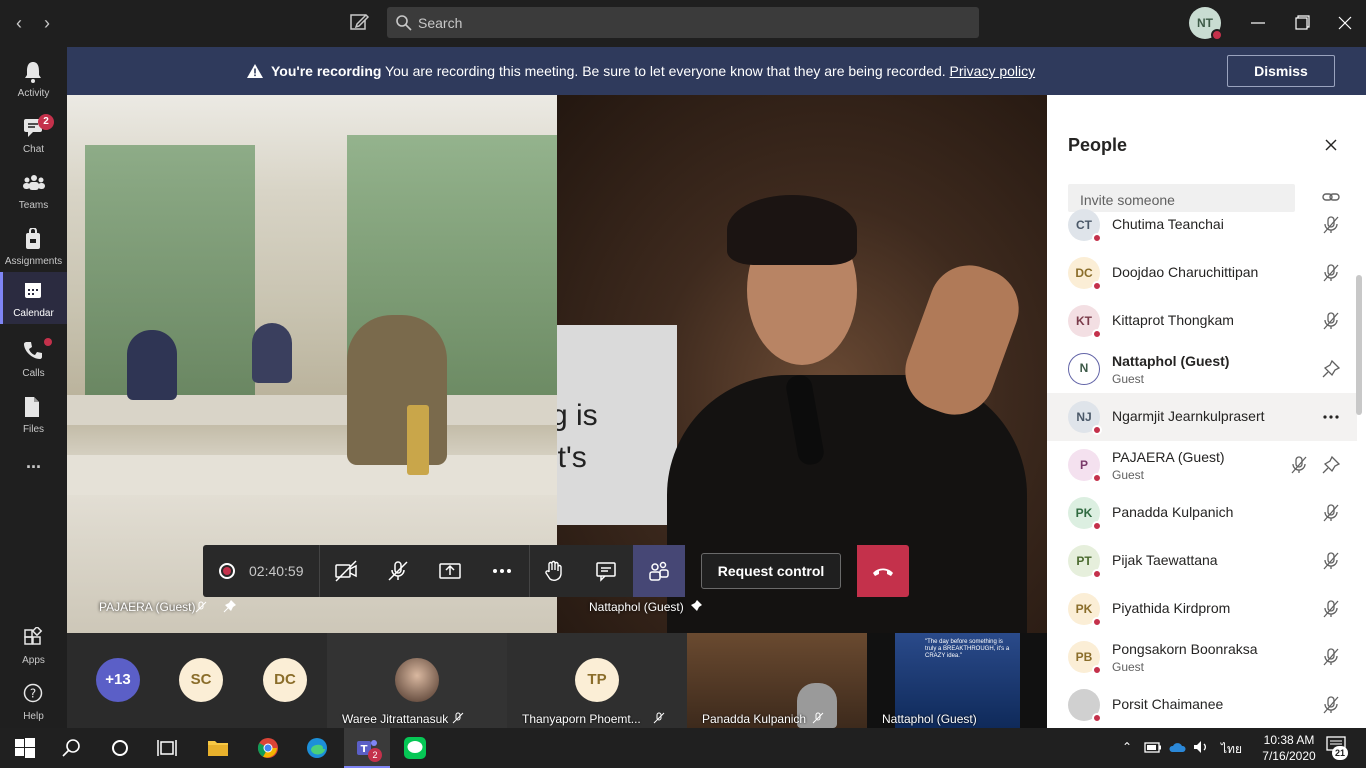  I want to click on edge-icon, so click(317, 748).